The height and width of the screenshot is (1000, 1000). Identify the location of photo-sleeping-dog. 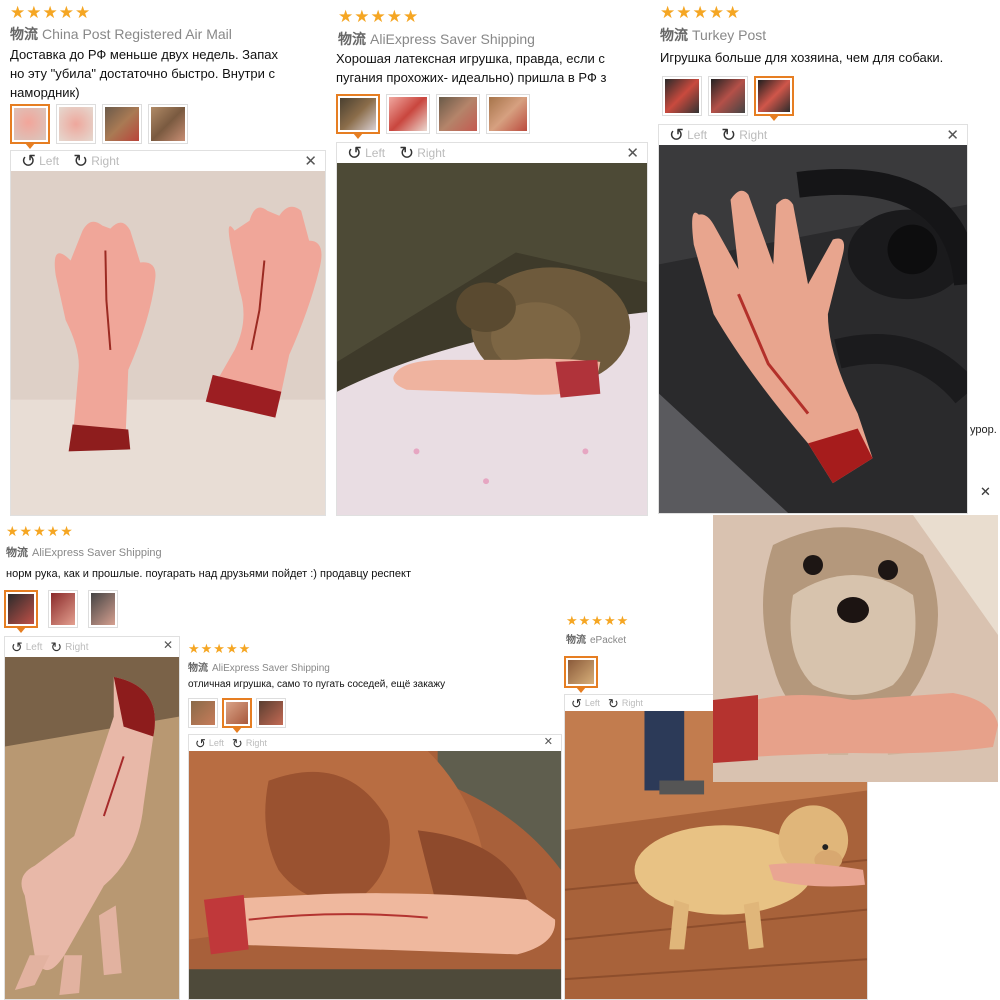
(375, 875).